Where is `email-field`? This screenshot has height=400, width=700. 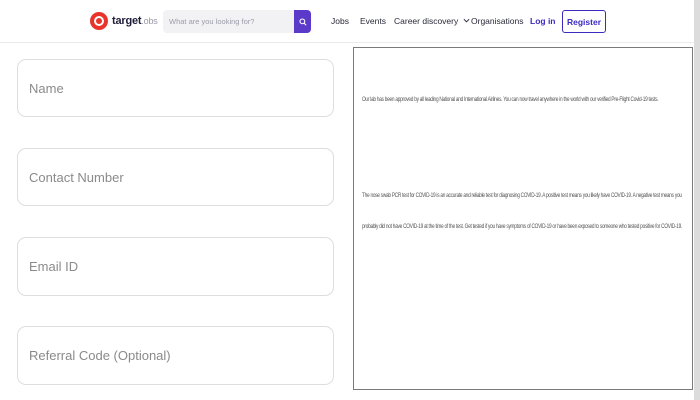
email-field is located at coordinates (175, 266).